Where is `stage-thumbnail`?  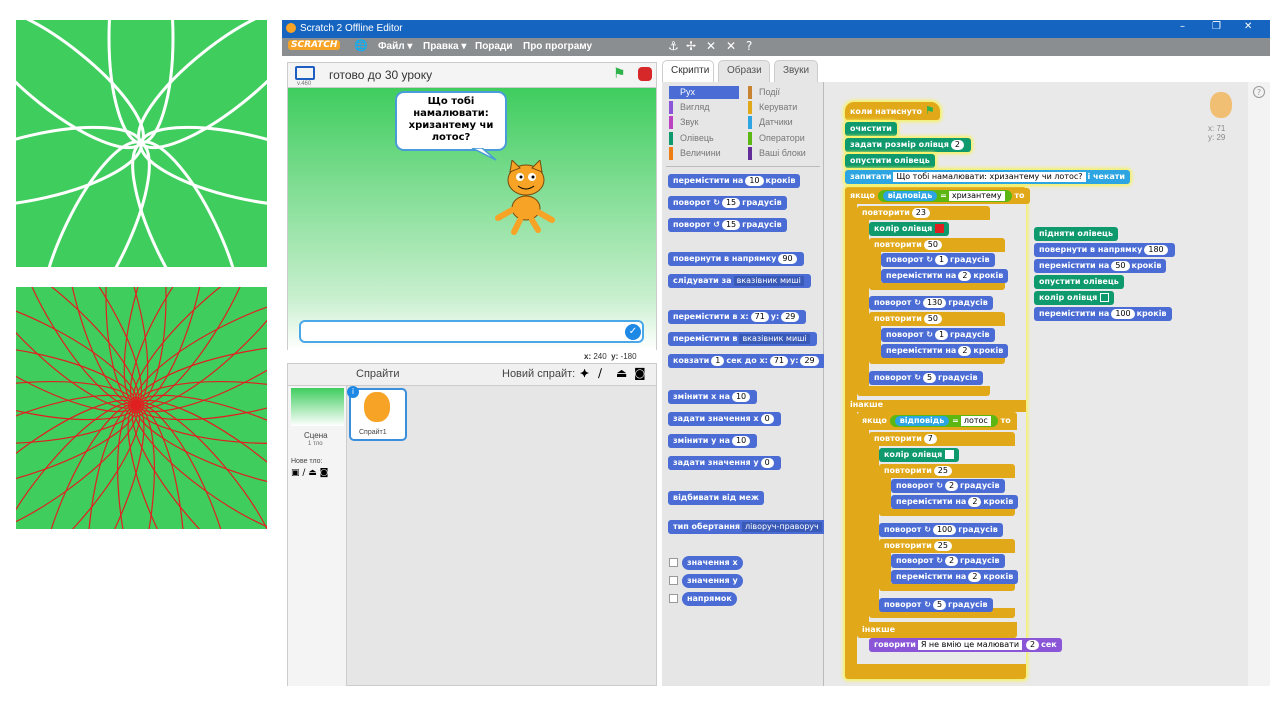
stage-thumbnail is located at coordinates (317, 407).